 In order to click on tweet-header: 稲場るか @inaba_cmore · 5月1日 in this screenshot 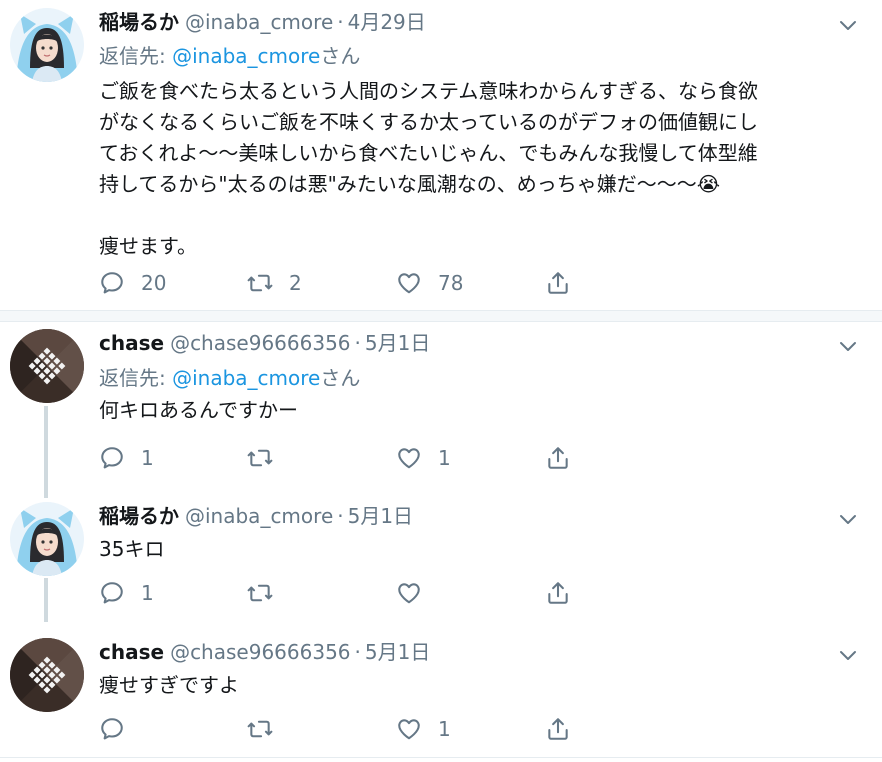, I will do `click(256, 516)`.